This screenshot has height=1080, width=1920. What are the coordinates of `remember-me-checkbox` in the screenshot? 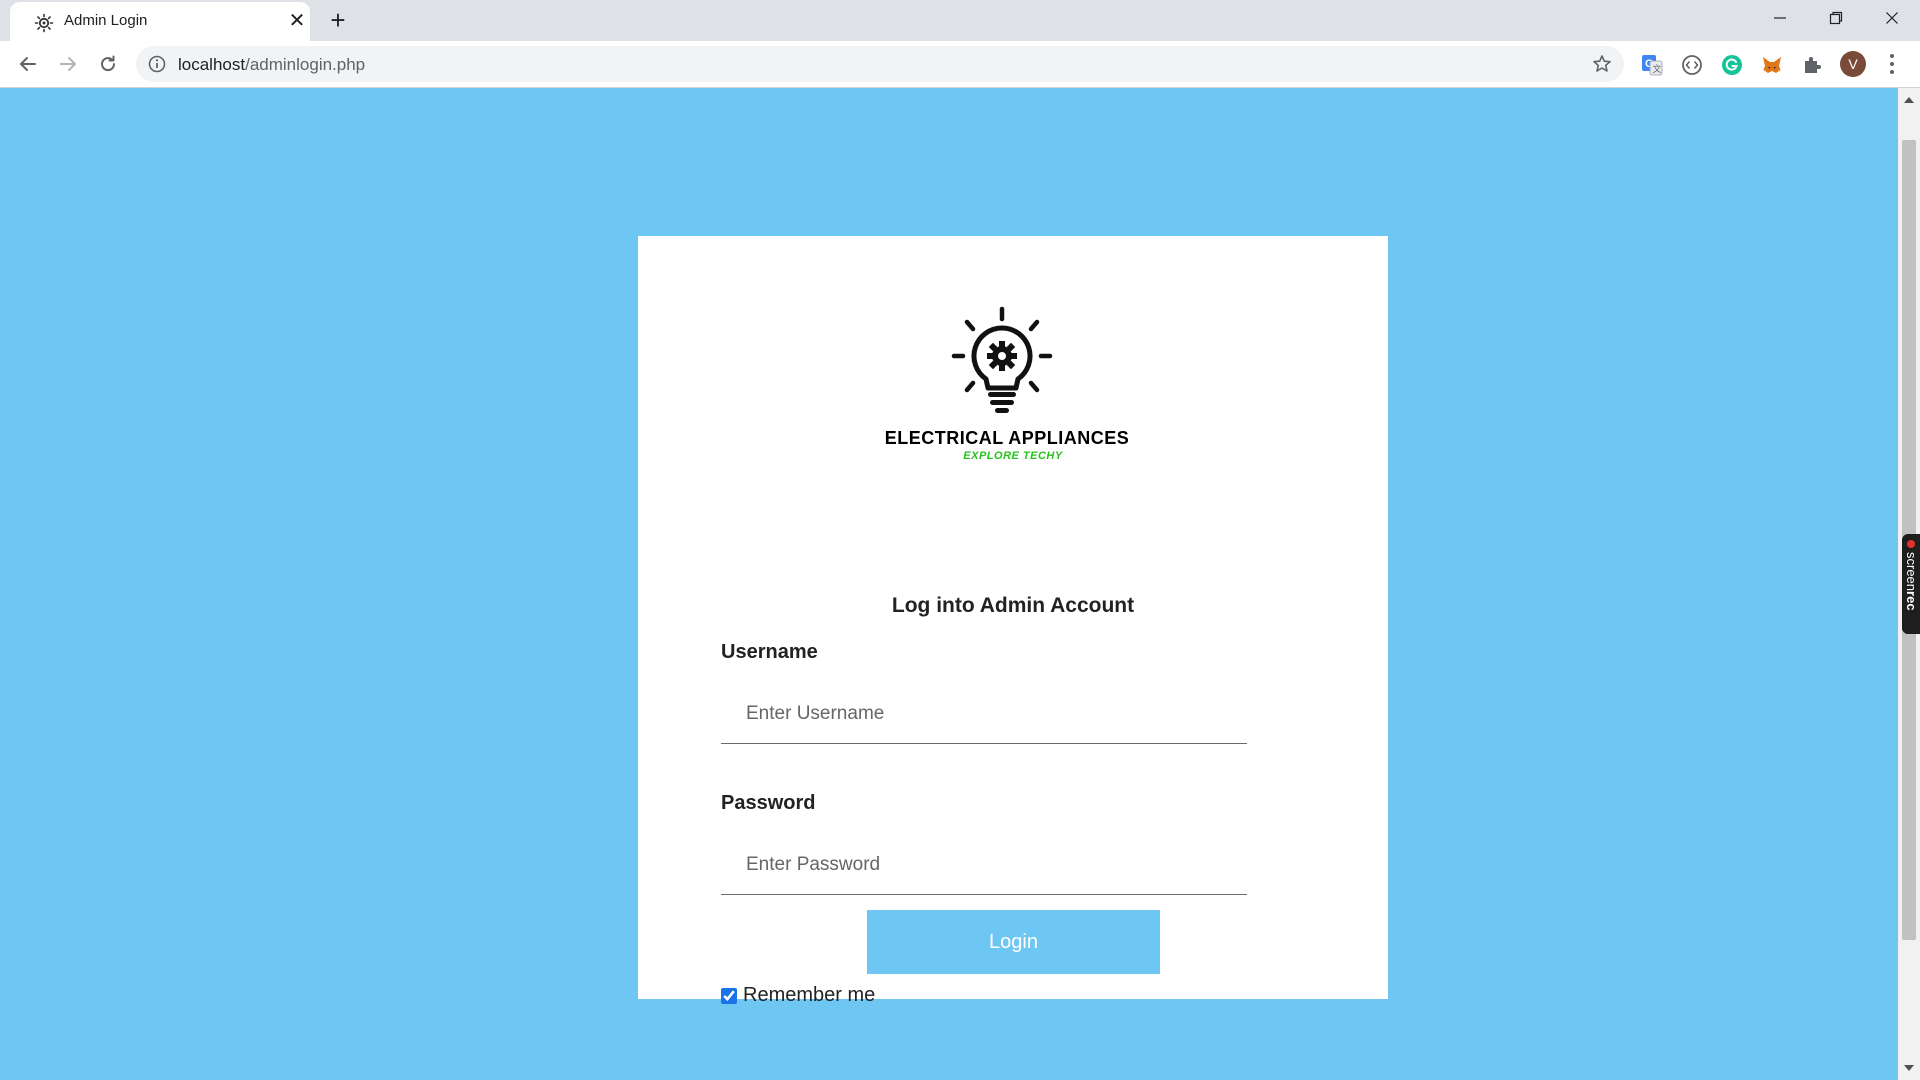 It's located at (729, 995).